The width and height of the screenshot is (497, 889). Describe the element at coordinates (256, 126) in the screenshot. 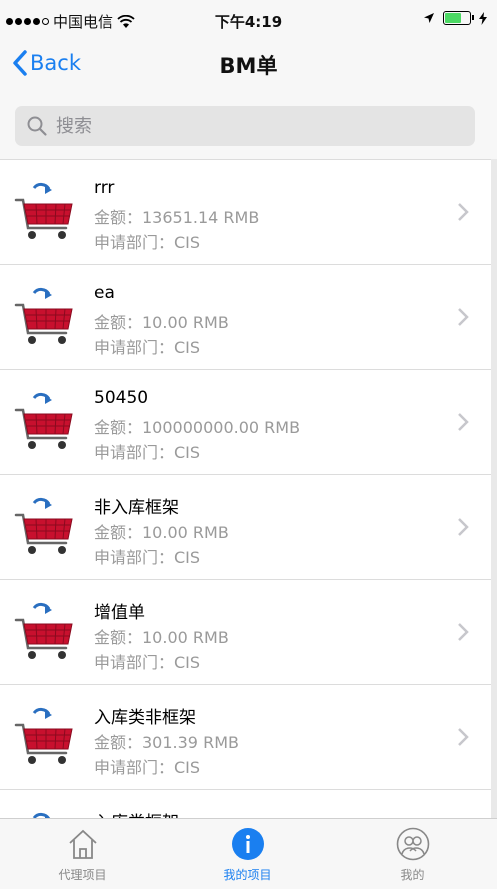

I see `search-input` at that location.